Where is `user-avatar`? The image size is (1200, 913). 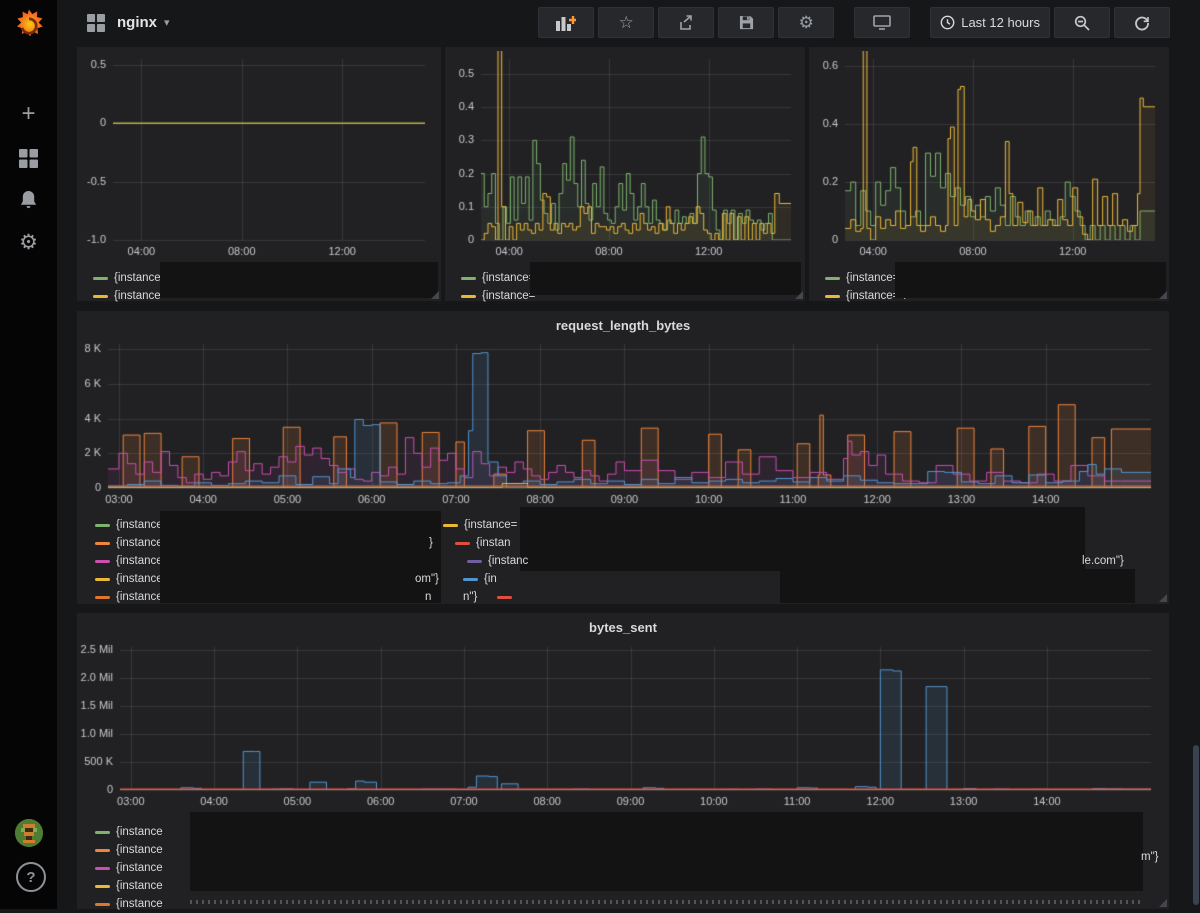 user-avatar is located at coordinates (29, 833).